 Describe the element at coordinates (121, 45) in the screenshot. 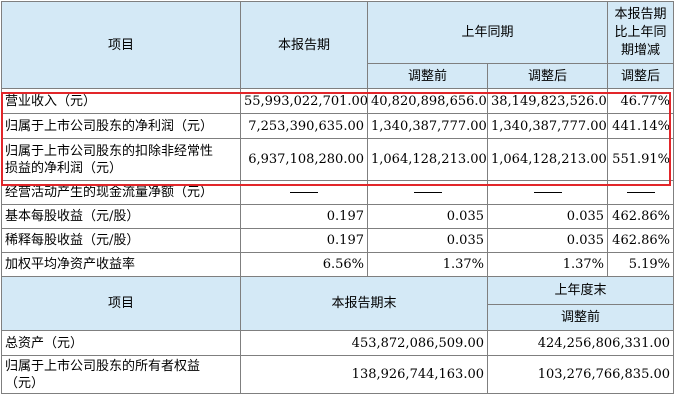

I see `header-item: 项目` at that location.